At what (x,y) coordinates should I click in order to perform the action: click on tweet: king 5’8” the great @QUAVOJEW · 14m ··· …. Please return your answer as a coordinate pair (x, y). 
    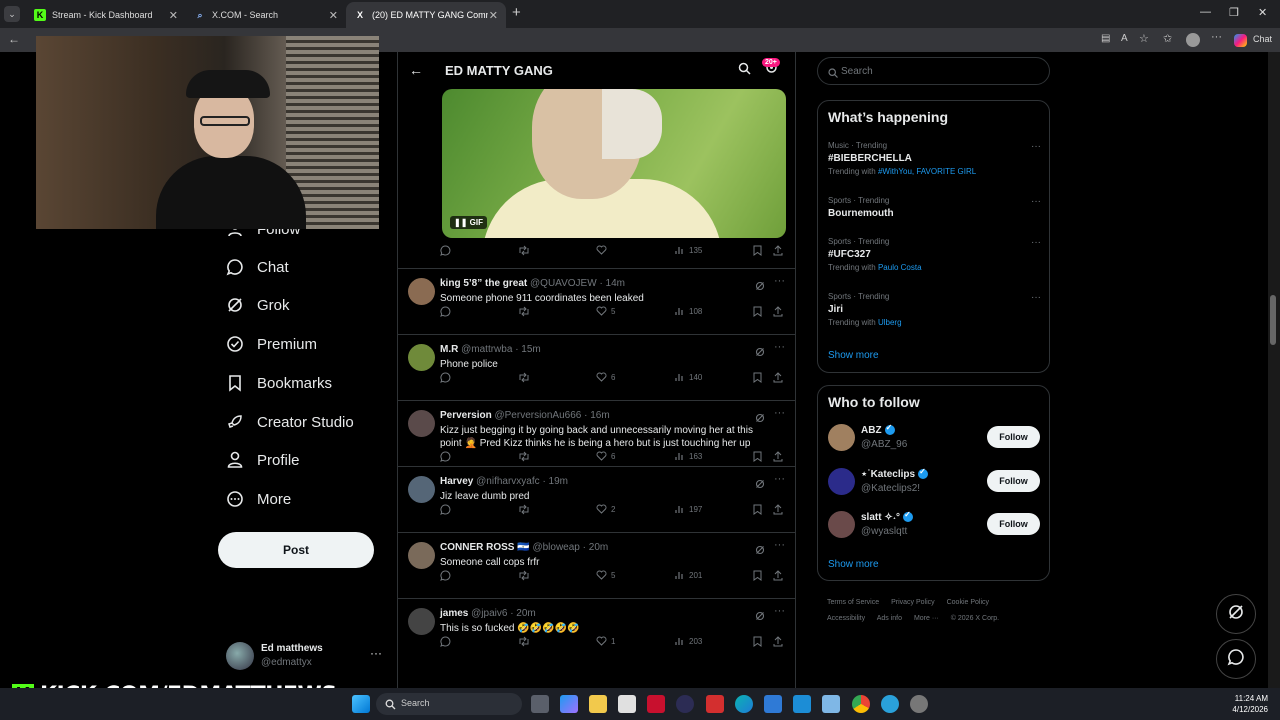
    Looking at the image, I should click on (596, 301).